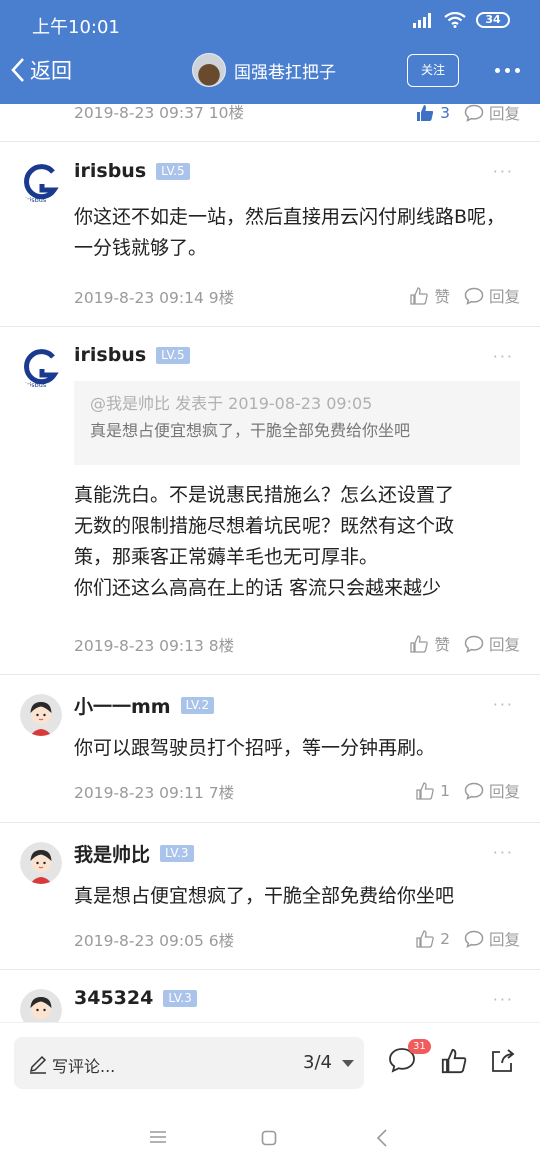 This screenshot has width=540, height=1170. I want to click on more-dots-icon, so click(507, 70).